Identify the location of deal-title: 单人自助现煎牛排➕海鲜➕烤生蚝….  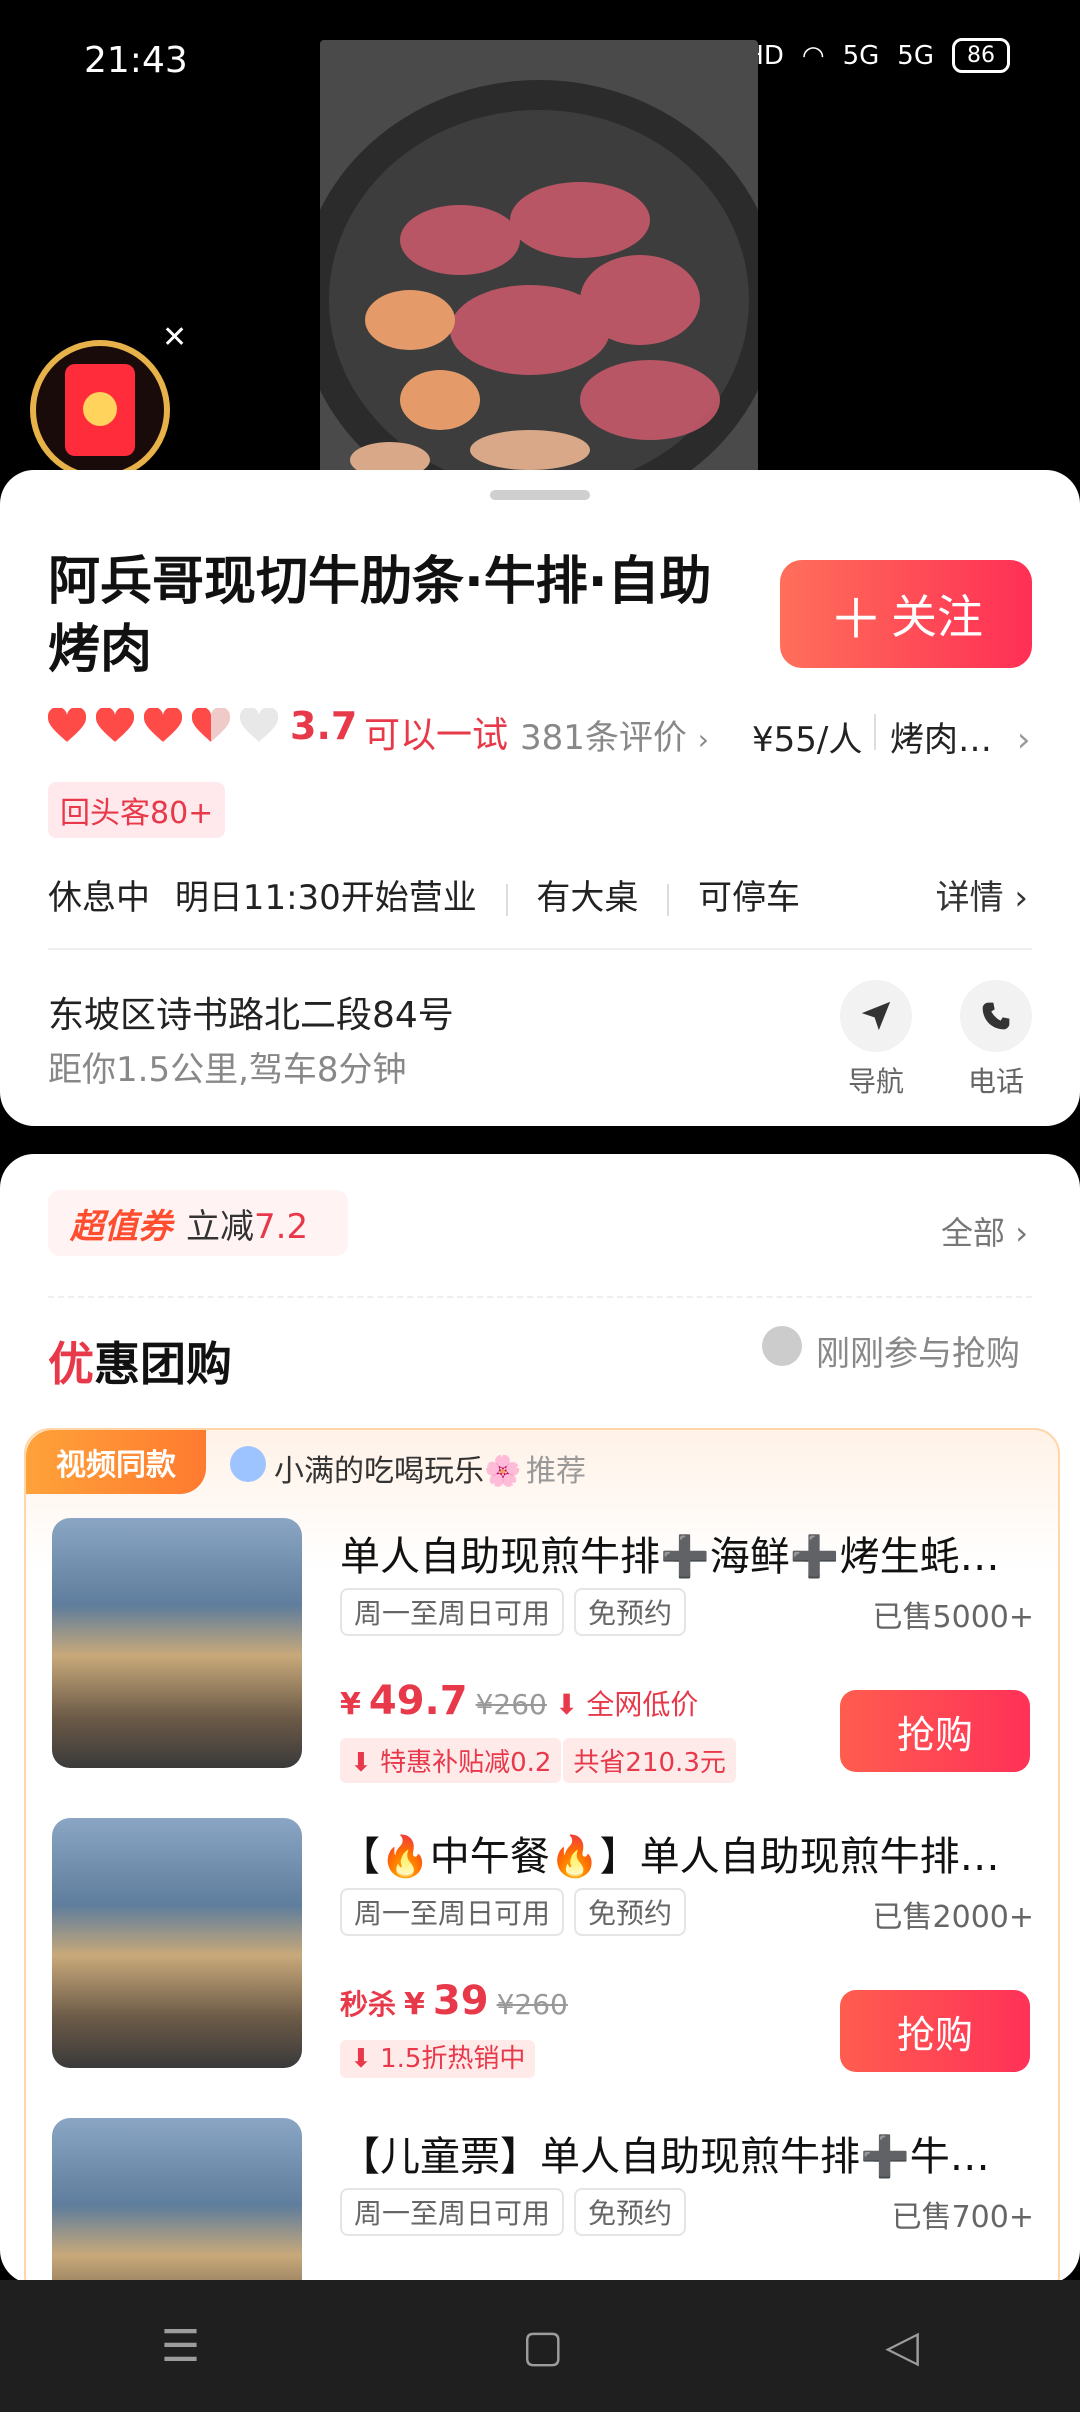
(670, 1557).